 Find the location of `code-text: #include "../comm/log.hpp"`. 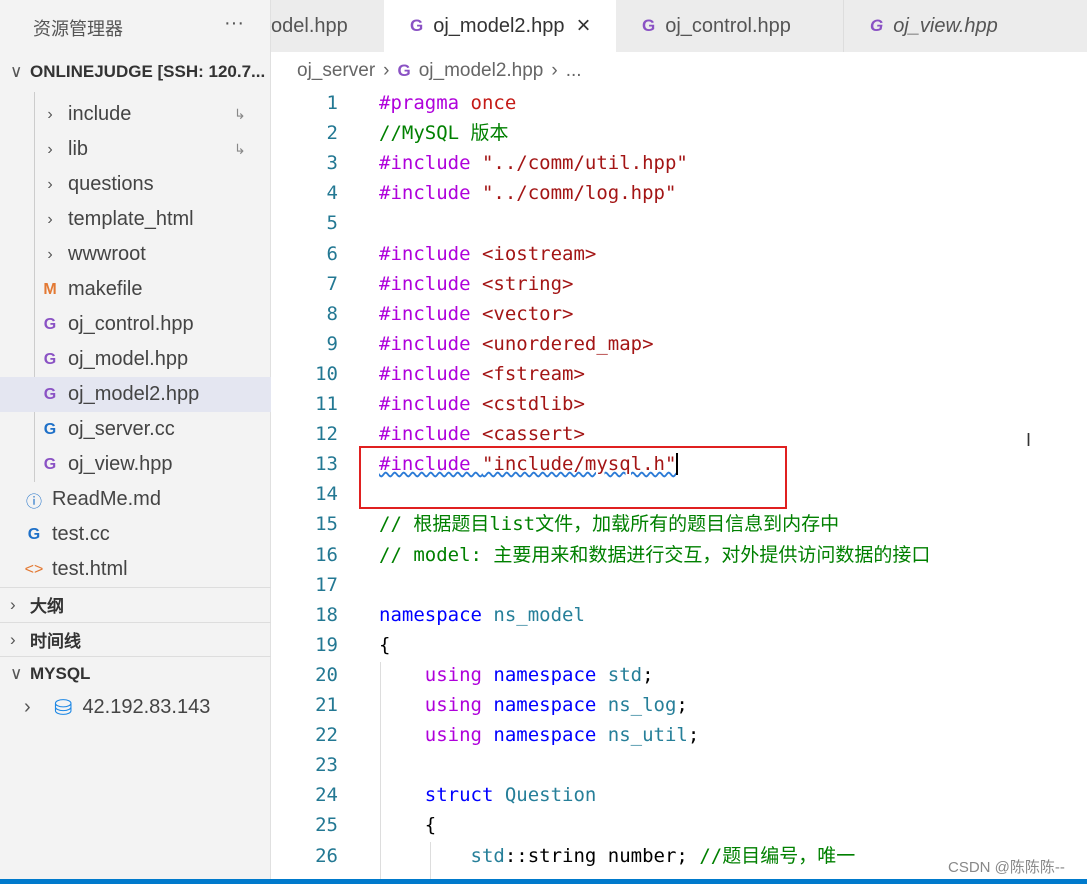

code-text: #include "../comm/log.hpp" is located at coordinates (527, 193).